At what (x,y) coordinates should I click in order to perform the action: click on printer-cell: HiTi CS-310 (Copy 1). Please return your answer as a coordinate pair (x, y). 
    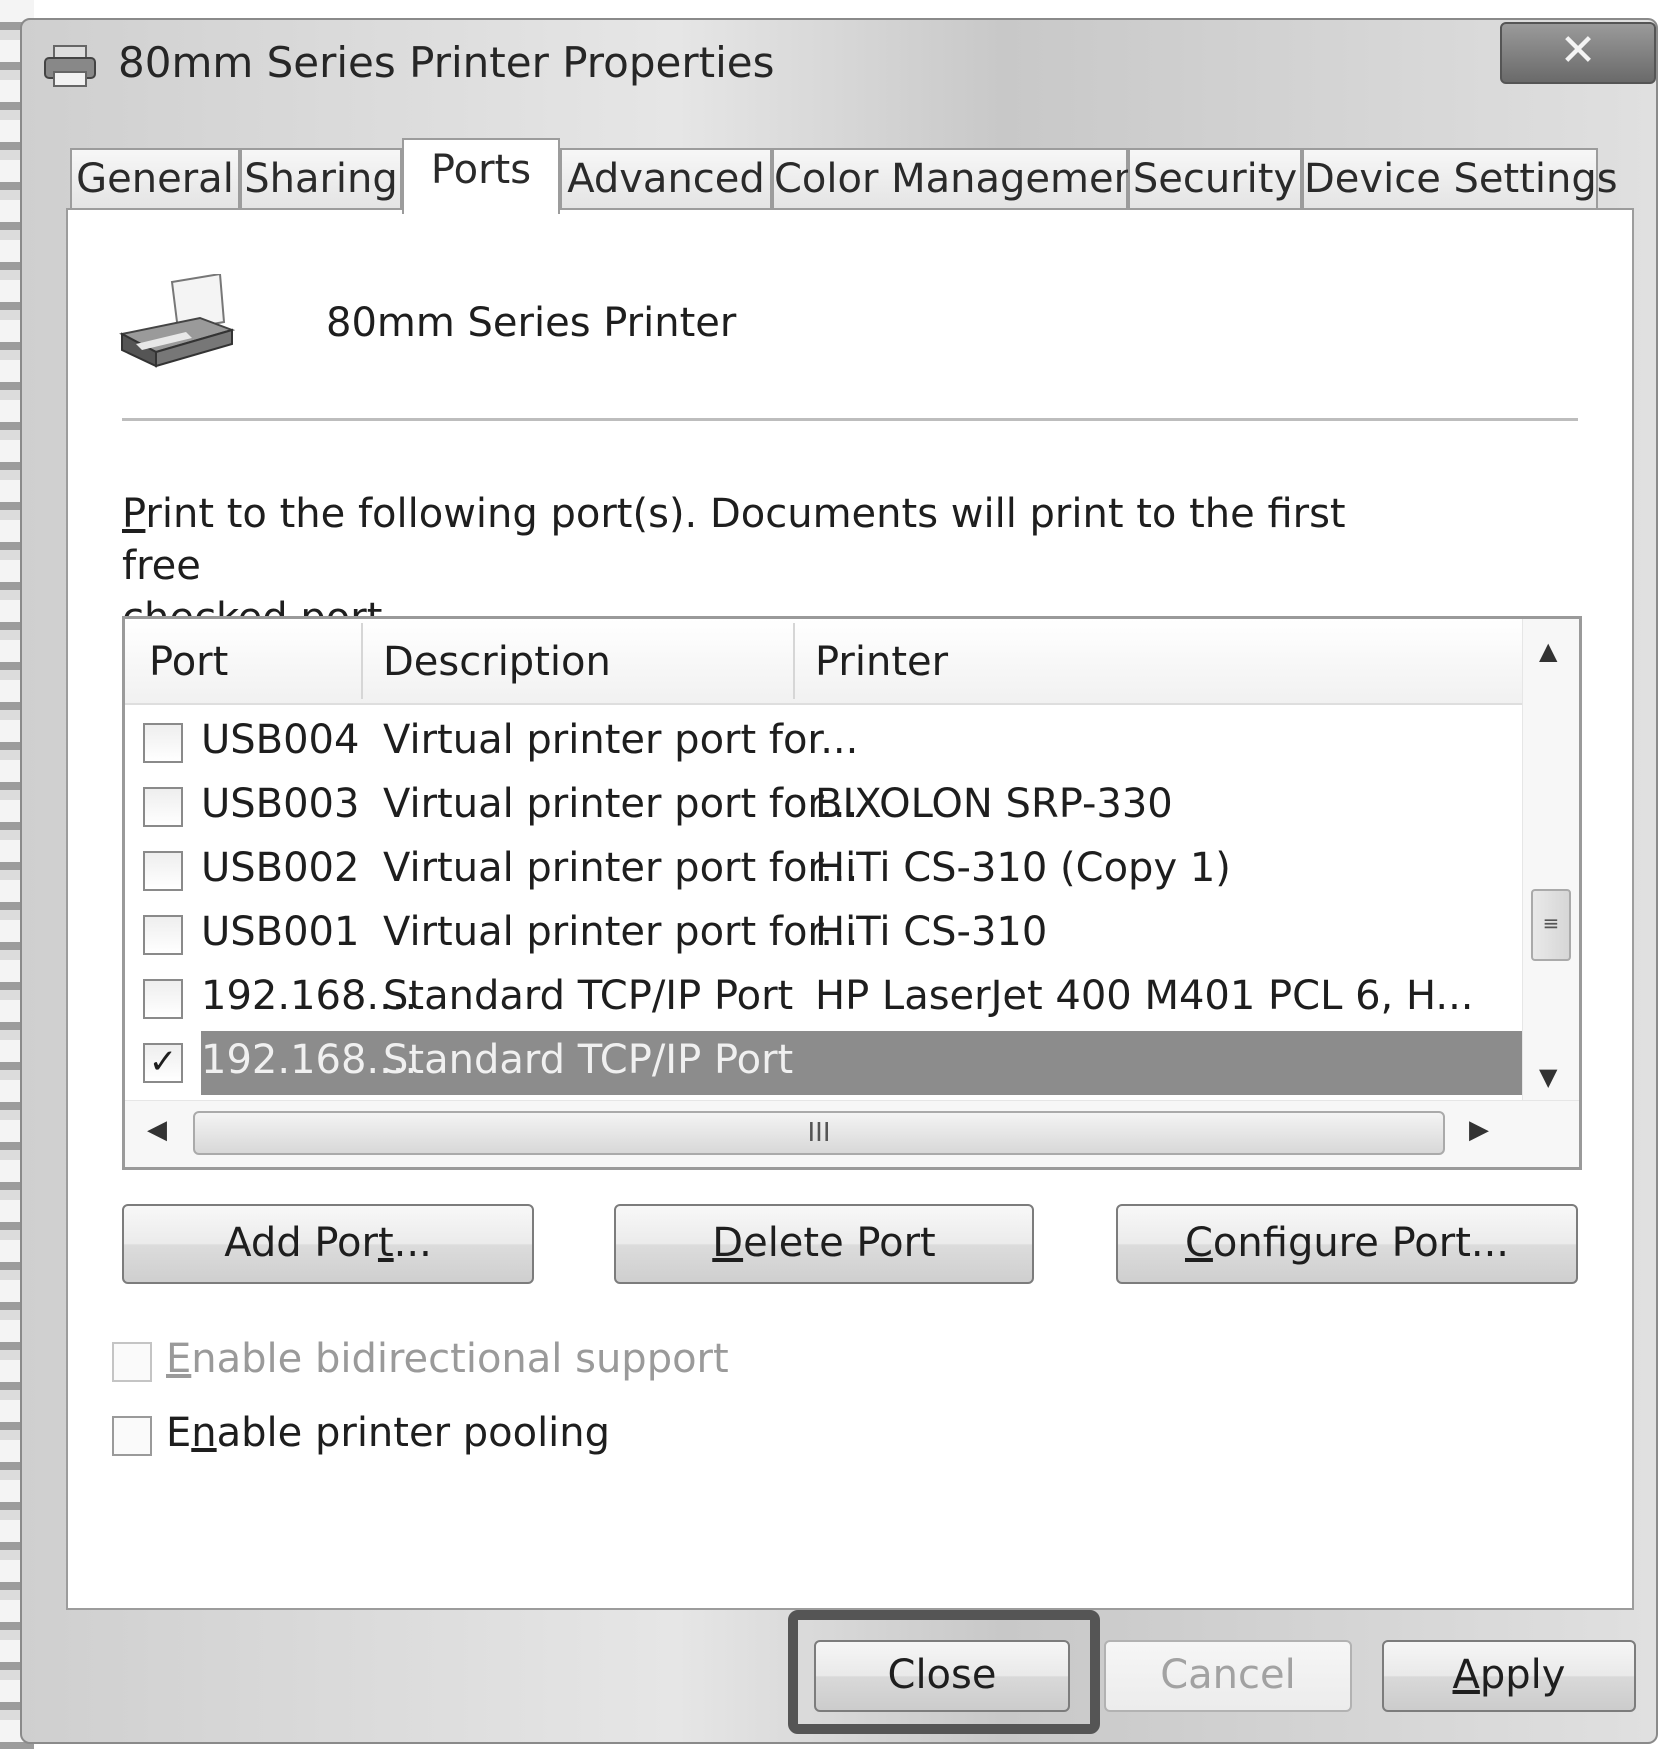
    Looking at the image, I should click on (1023, 868).